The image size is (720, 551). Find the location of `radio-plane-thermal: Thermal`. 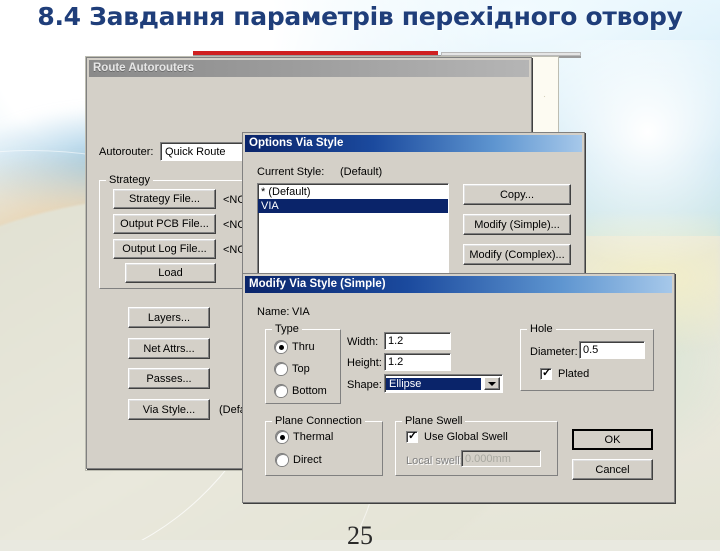

radio-plane-thermal: Thermal is located at coordinates (304, 437).